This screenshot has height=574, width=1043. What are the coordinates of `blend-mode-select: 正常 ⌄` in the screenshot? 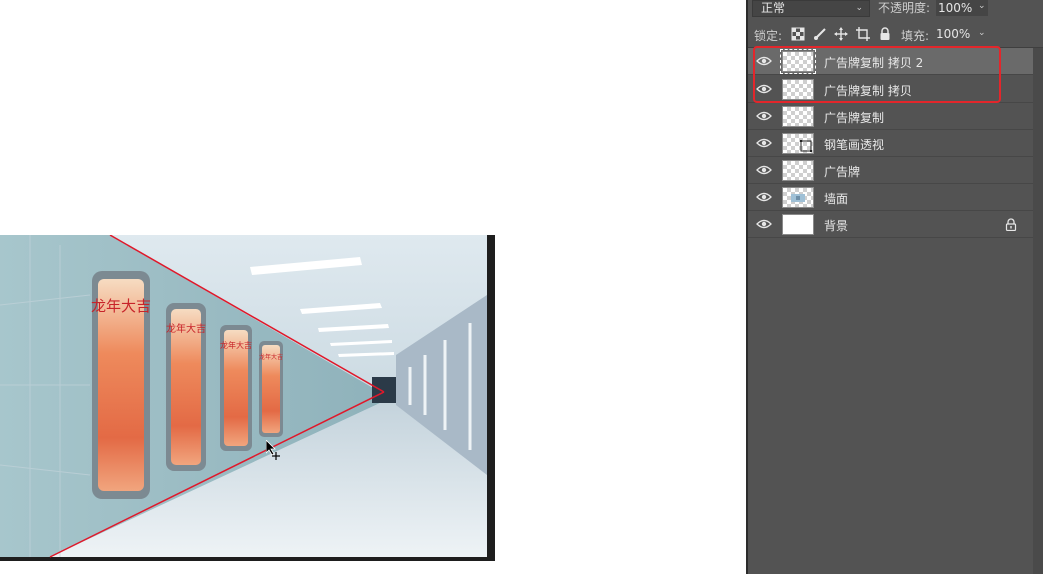 It's located at (811, 8).